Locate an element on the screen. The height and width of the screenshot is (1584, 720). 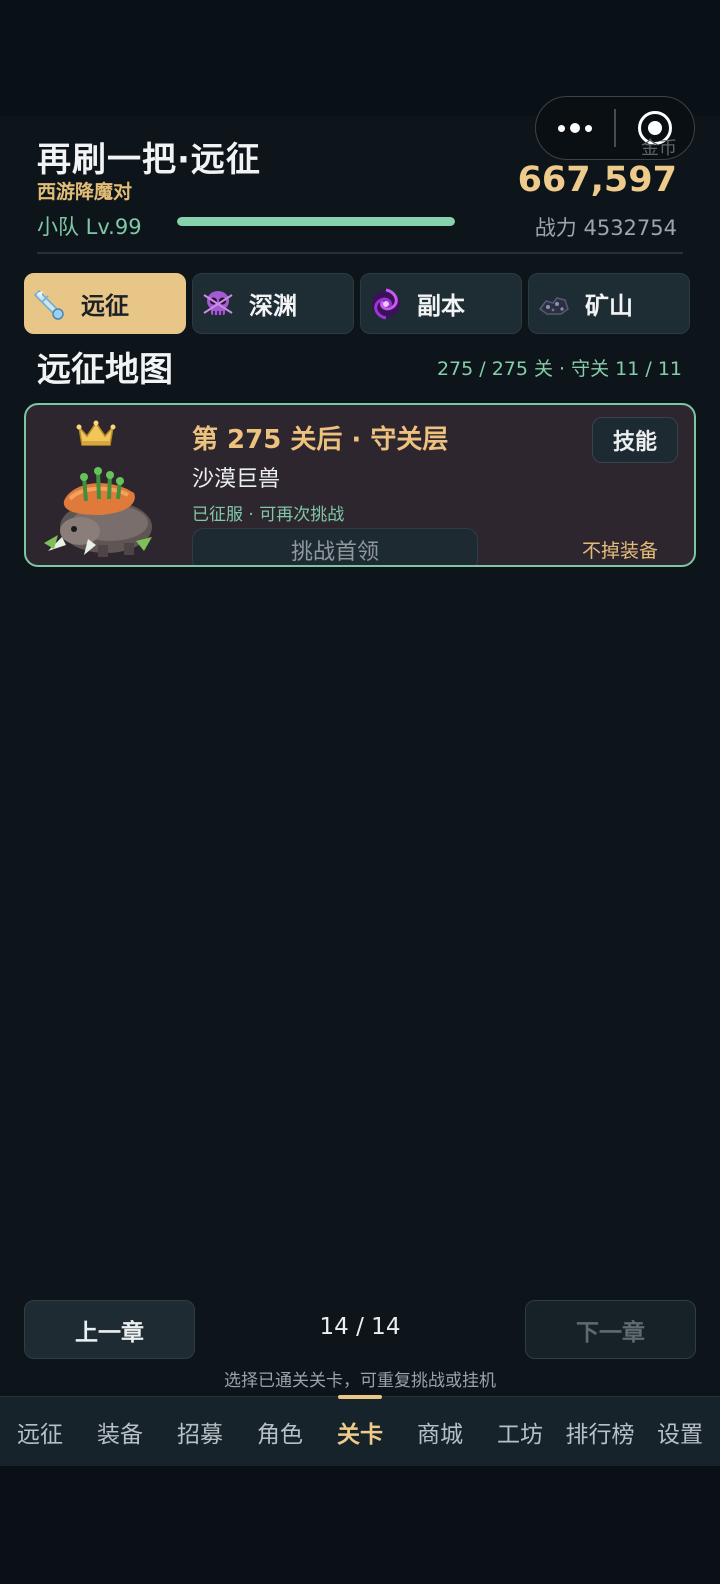
nav-label: 角色 is located at coordinates (280, 1435).